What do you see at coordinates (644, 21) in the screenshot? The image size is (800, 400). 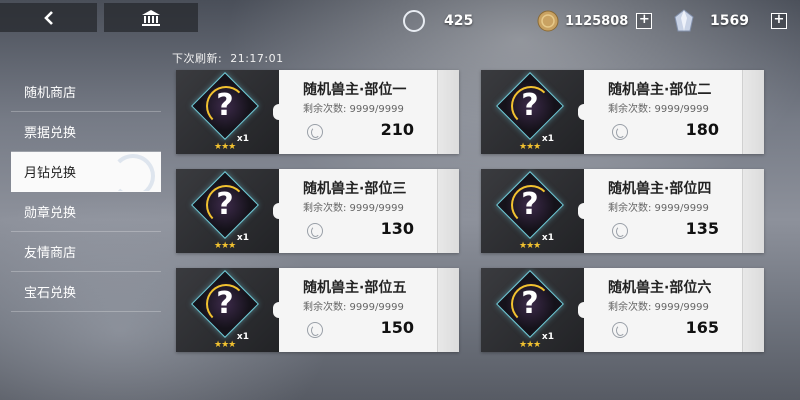 I see `add-gold-button: +` at bounding box center [644, 21].